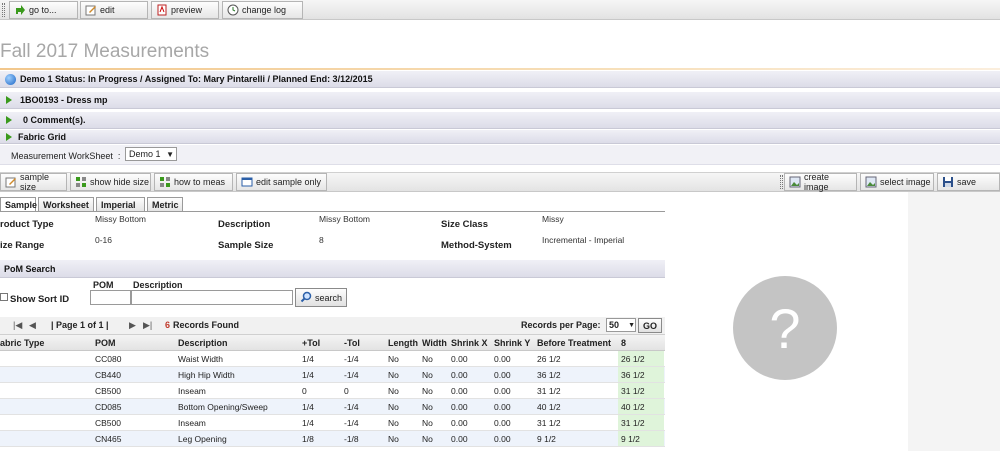 This screenshot has height=451, width=1000. What do you see at coordinates (114, 10) in the screenshot?
I see `edit-button: edit` at bounding box center [114, 10].